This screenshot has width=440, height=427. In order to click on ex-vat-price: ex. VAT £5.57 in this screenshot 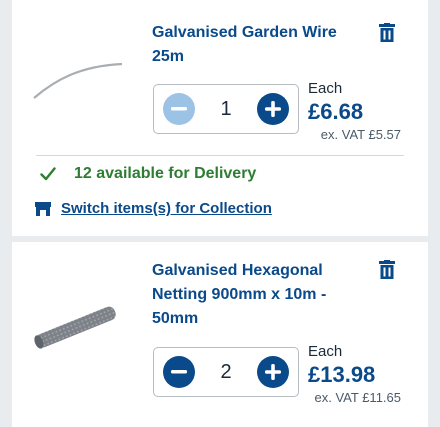, I will do `click(360, 134)`.